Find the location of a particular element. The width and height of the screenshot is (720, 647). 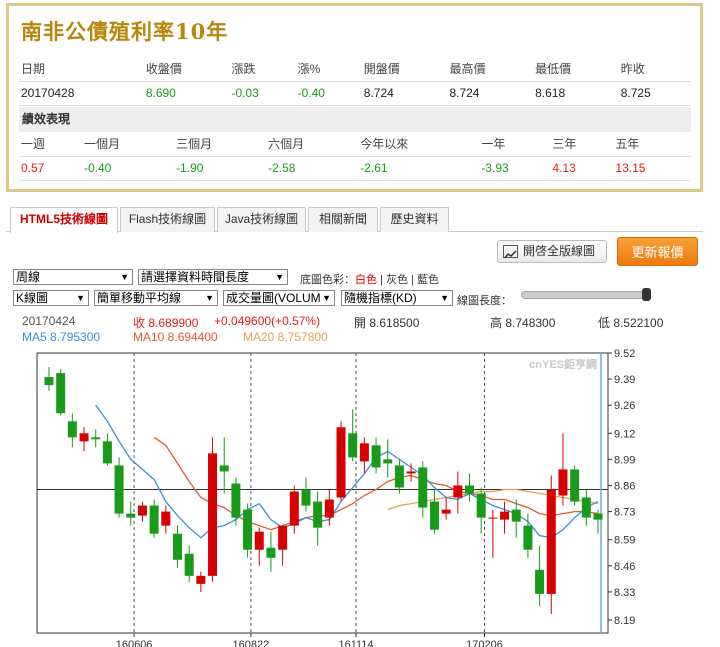

info-low: 低 8.522100 is located at coordinates (631, 323).